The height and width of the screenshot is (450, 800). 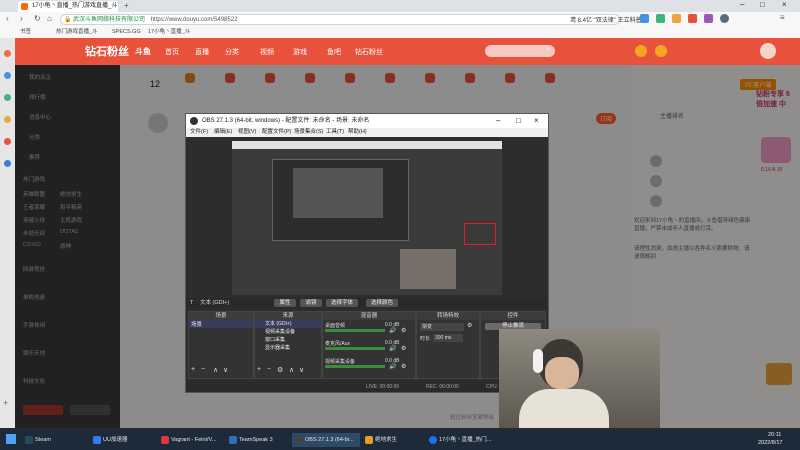 What do you see at coordinates (259, 440) in the screenshot?
I see `taskbar-item-teamspeak: TeamSpeak 3` at bounding box center [259, 440].